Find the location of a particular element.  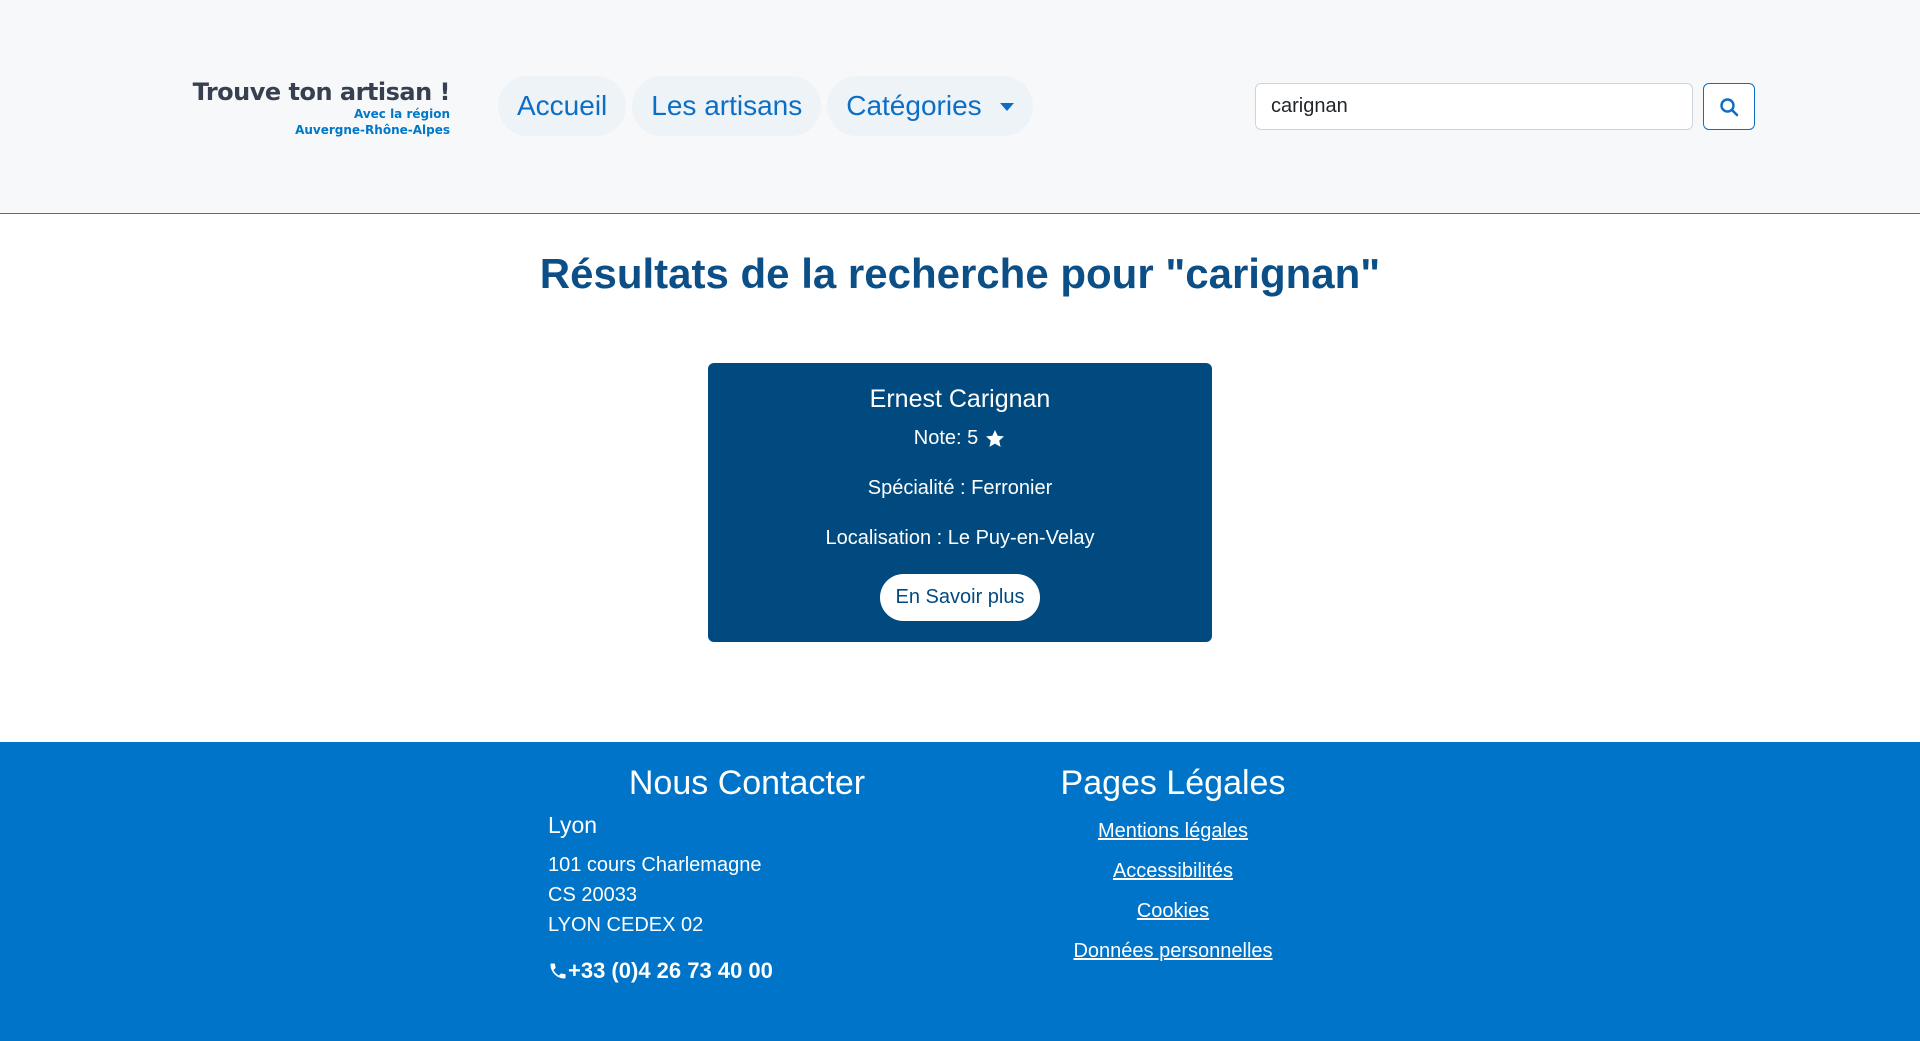

nav-home: Accueil is located at coordinates (562, 106).